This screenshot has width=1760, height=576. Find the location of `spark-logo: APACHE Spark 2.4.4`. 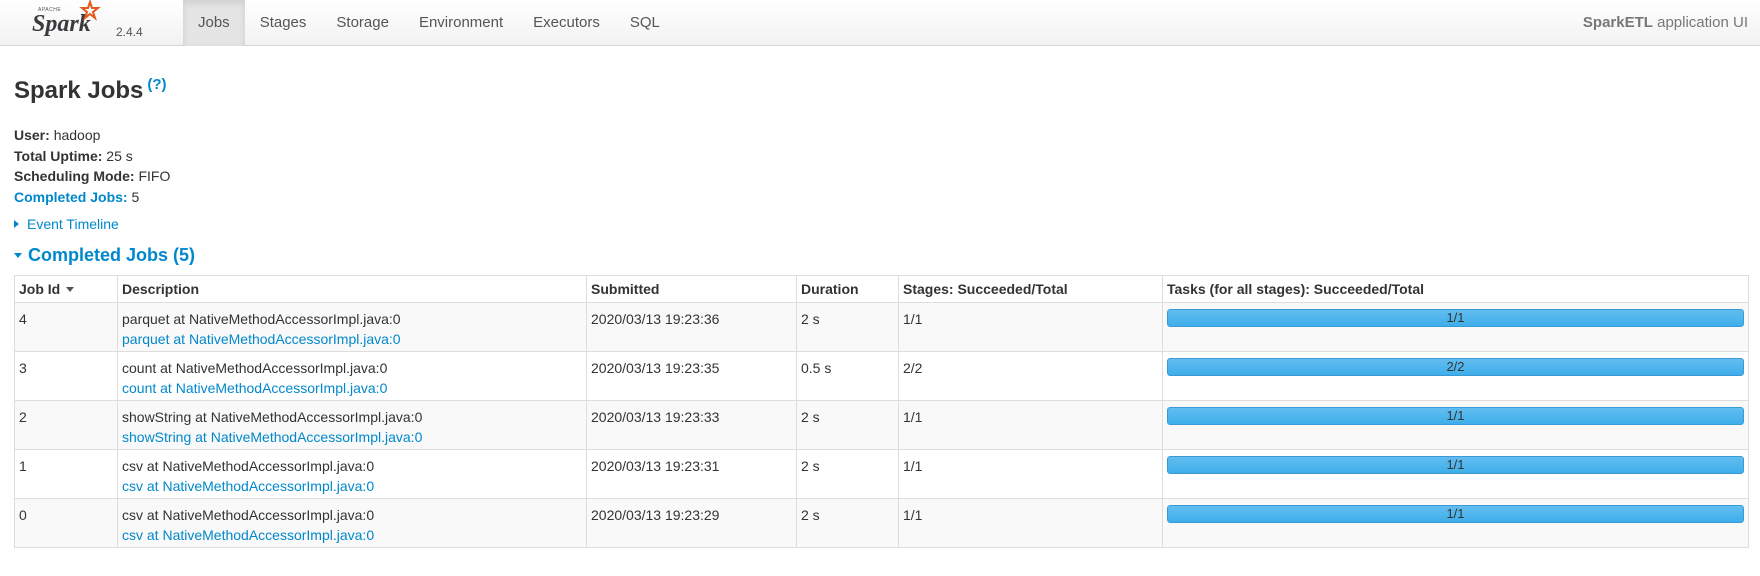

spark-logo: APACHE Spark 2.4.4 is located at coordinates (92, 23).